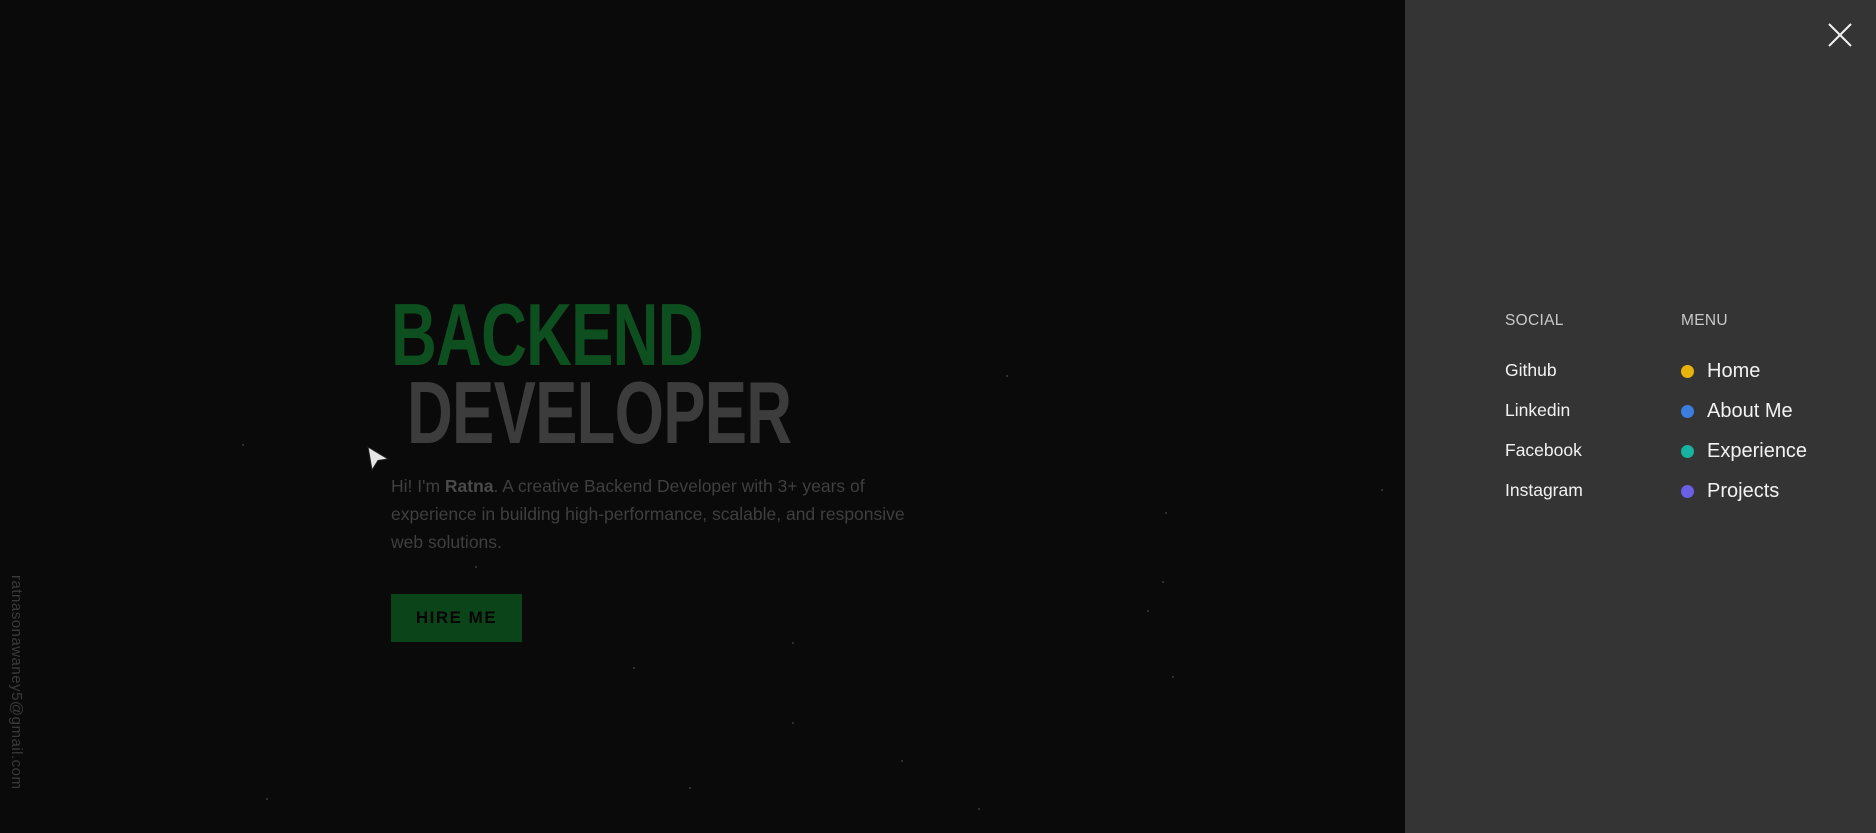 Image resolution: width=1876 pixels, height=833 pixels. What do you see at coordinates (378, 459) in the screenshot?
I see `pointer-cursor-icon` at bounding box center [378, 459].